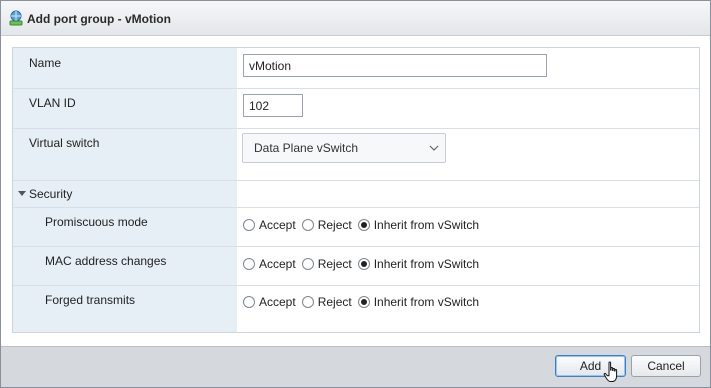 This screenshot has width=711, height=388. I want to click on dialog-title: Add port group - vMotion, so click(99, 19).